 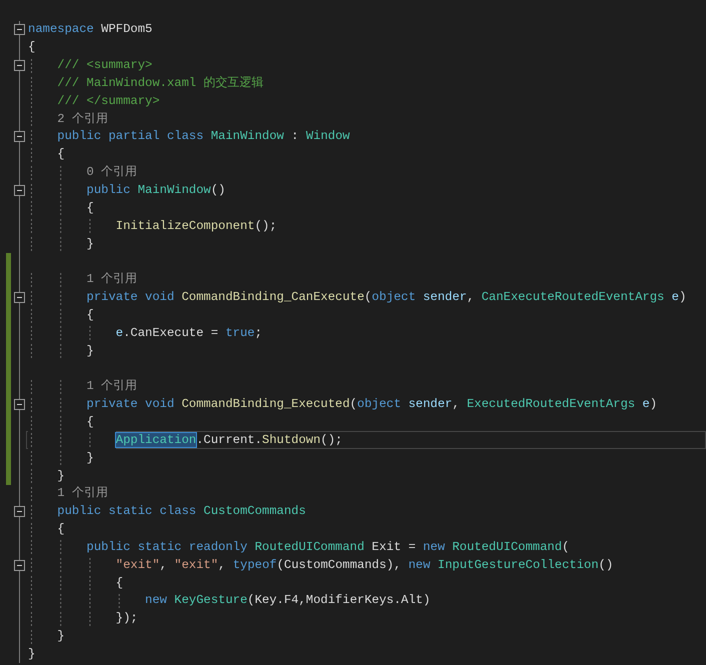 What do you see at coordinates (287, 601) in the screenshot?
I see `code-line: new KeyGesture(Key.F4,ModifierKeys.Alt)` at bounding box center [287, 601].